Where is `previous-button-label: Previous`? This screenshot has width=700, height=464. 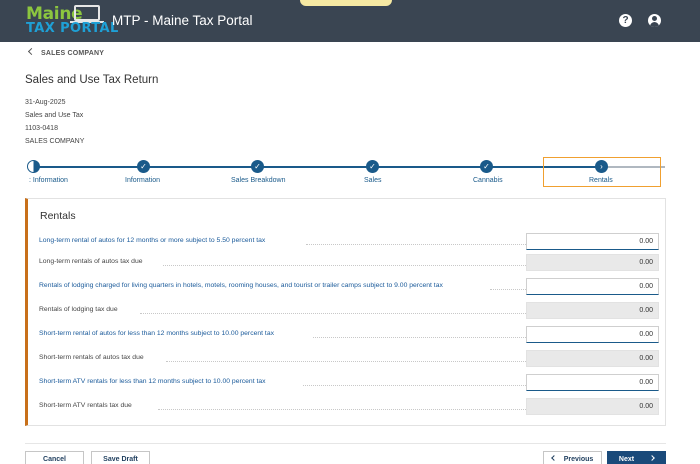
previous-button-label: Previous is located at coordinates (578, 459).